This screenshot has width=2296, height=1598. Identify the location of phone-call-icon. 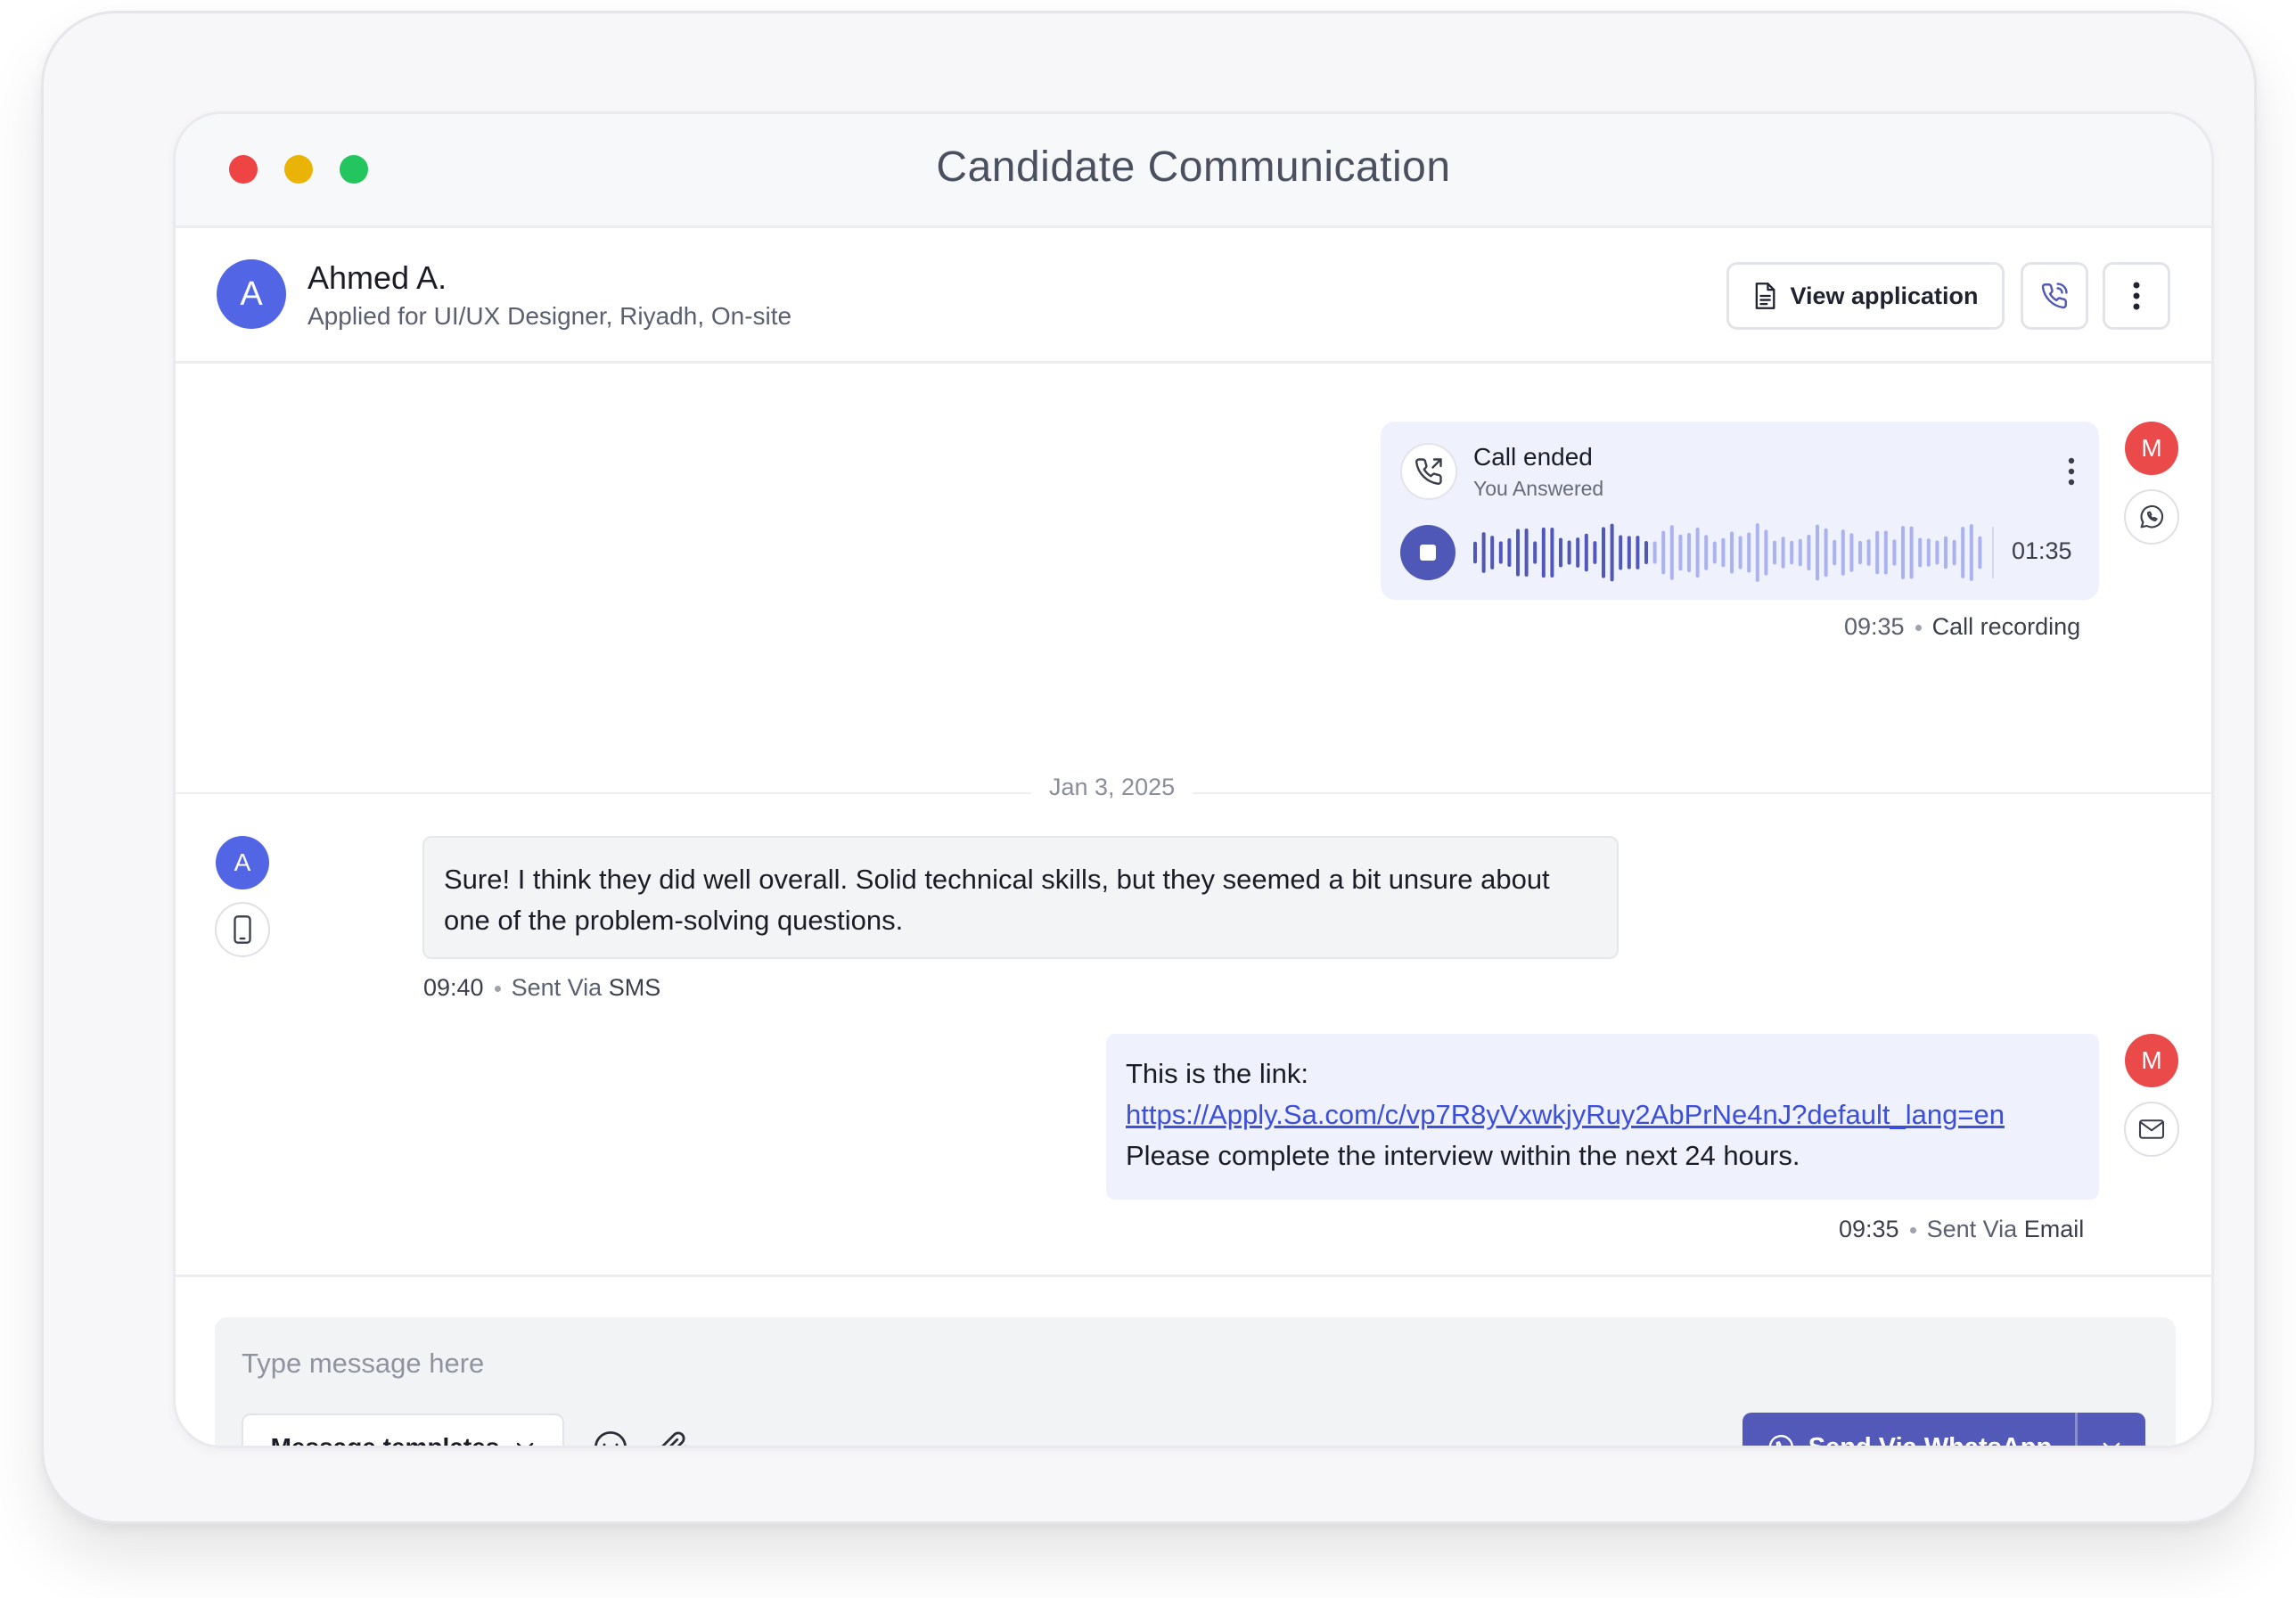
(2055, 296).